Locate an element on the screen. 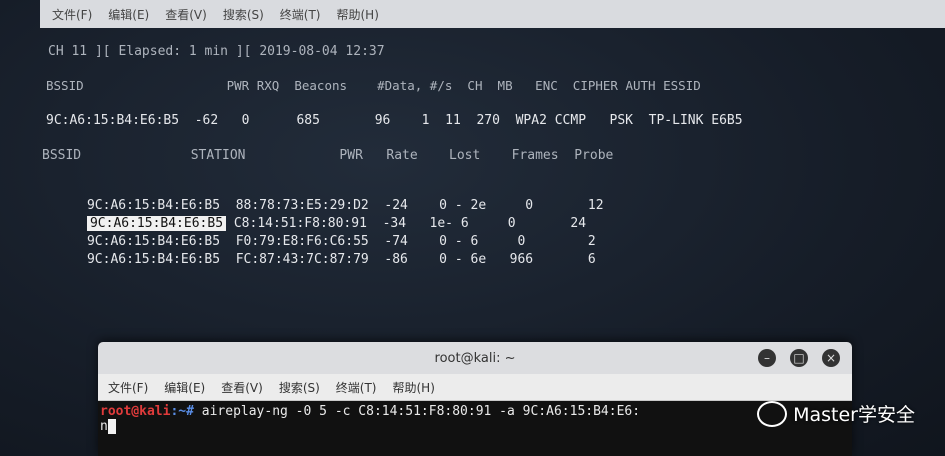 This screenshot has height=456, width=945. watermark: Master学安全 is located at coordinates (836, 413).